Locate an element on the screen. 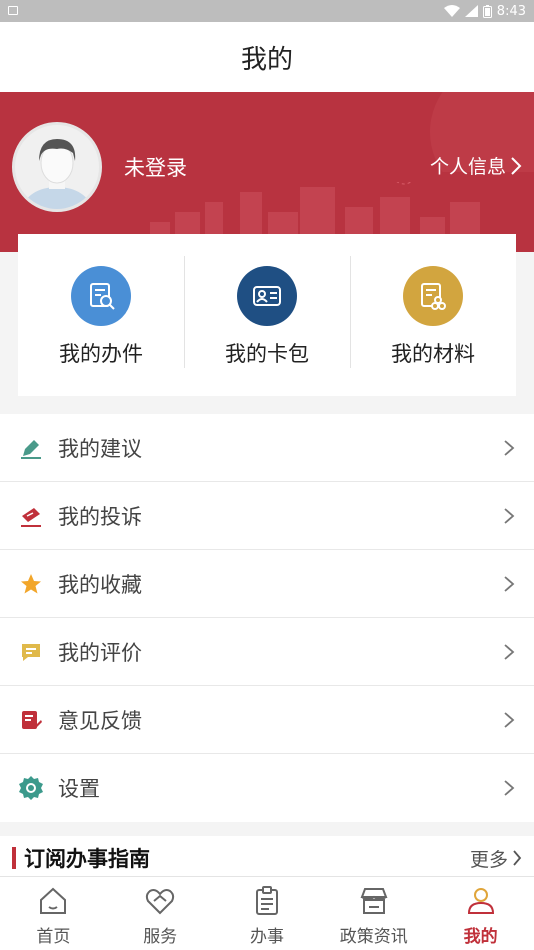  section-accent-bar is located at coordinates (14, 858).